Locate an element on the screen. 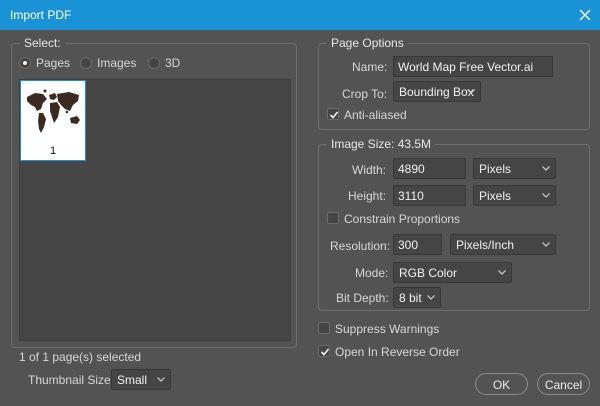 The height and width of the screenshot is (406, 600). close-button is located at coordinates (585, 15).